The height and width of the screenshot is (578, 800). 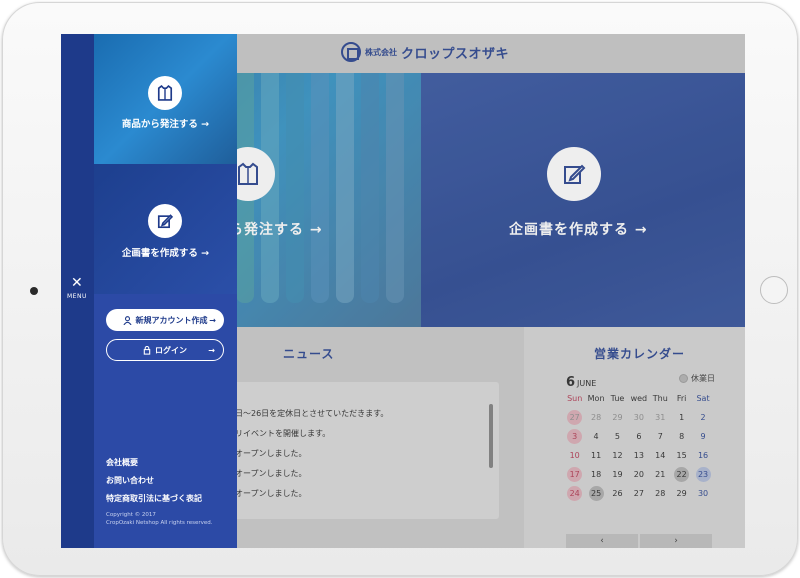 I want to click on link-company: 会社概要, so click(x=122, y=462).